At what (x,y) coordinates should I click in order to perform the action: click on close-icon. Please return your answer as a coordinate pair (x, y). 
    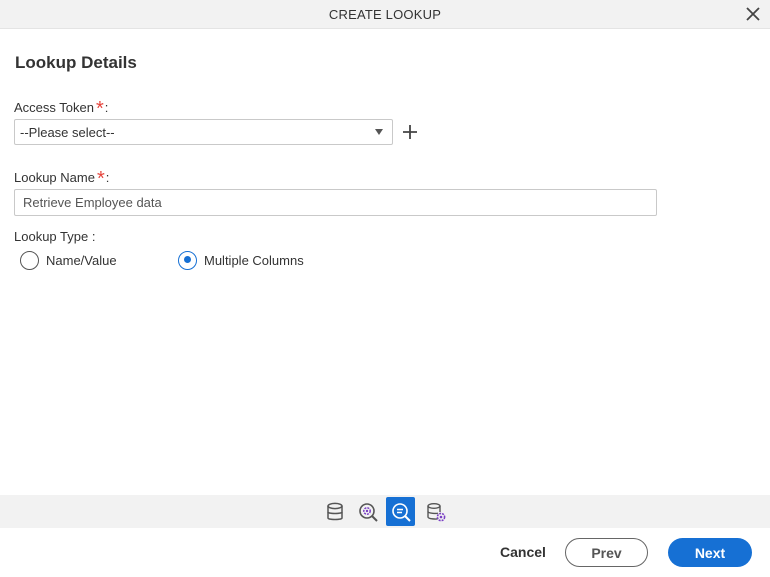
    Looking at the image, I should click on (753, 14).